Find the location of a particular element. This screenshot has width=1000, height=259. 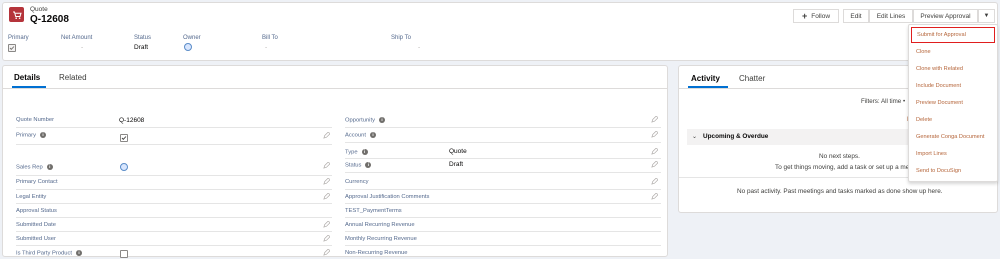

status-field-value: Draft is located at coordinates (456, 164).